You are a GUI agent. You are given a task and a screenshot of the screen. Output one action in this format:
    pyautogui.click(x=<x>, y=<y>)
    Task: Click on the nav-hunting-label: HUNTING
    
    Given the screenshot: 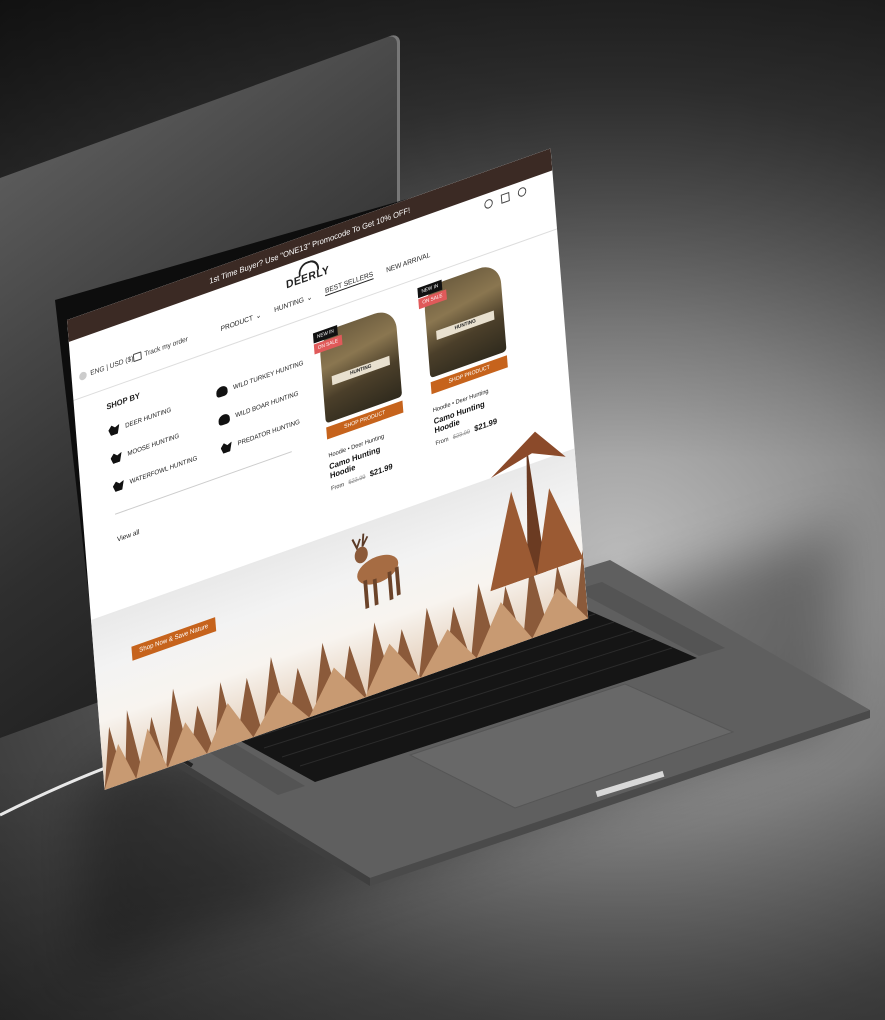 What is the action you would take?
    pyautogui.click(x=289, y=305)
    